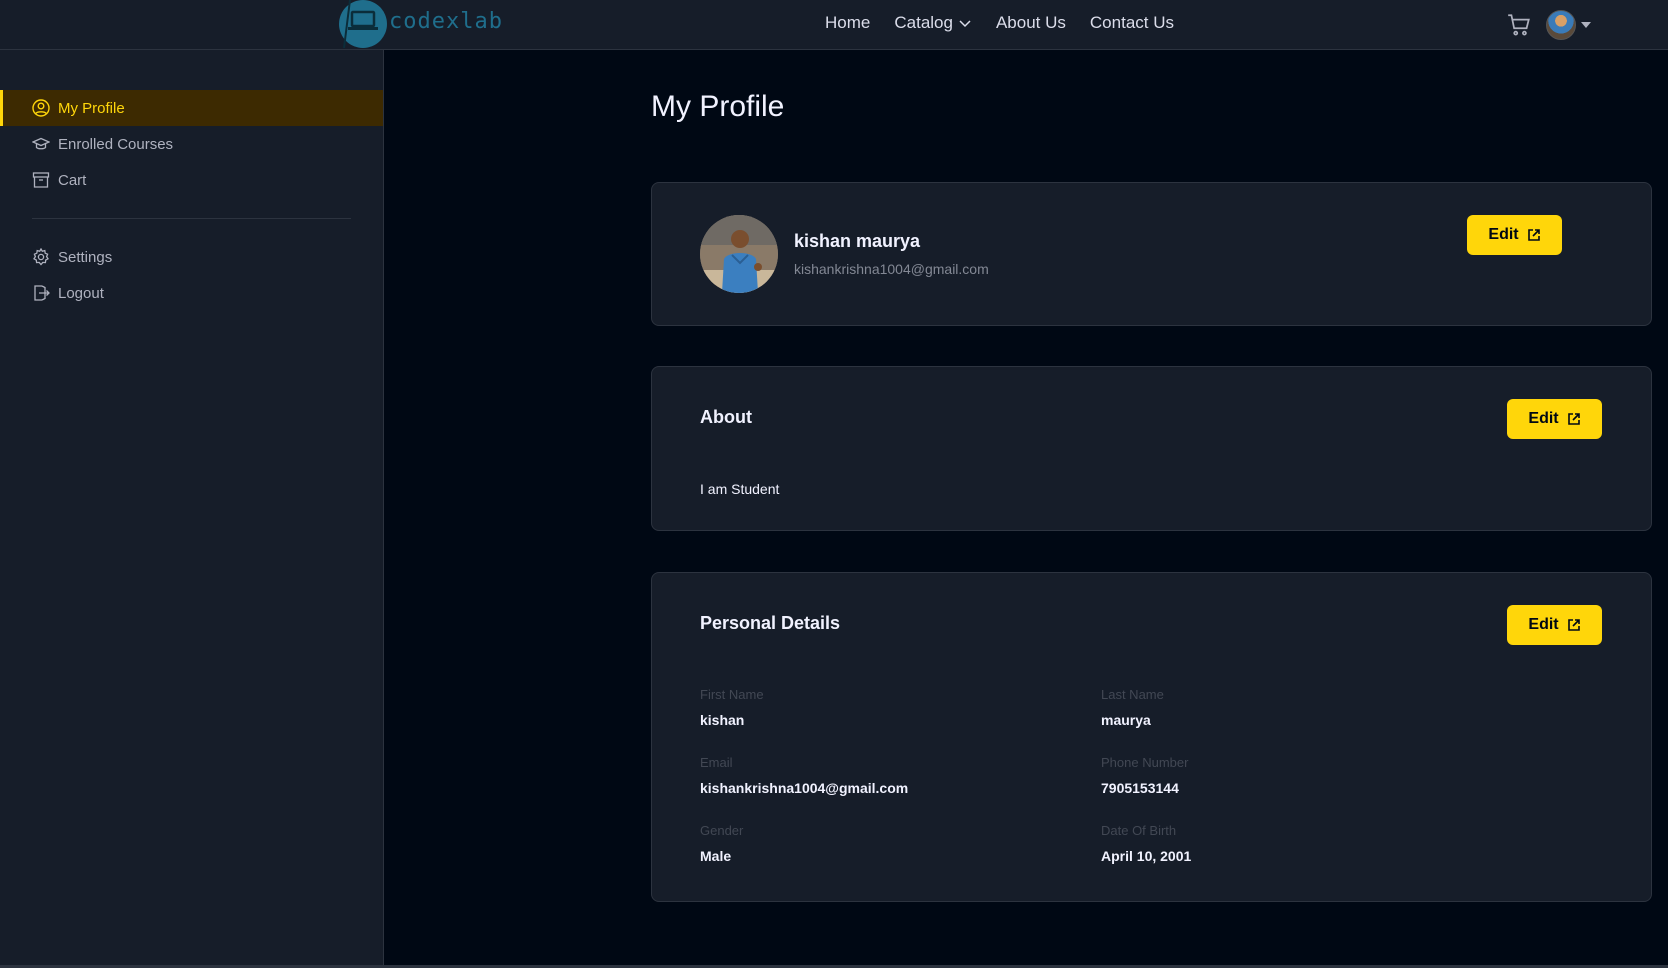  What do you see at coordinates (191, 180) in the screenshot?
I see `sidebar-item-cart: Cart` at bounding box center [191, 180].